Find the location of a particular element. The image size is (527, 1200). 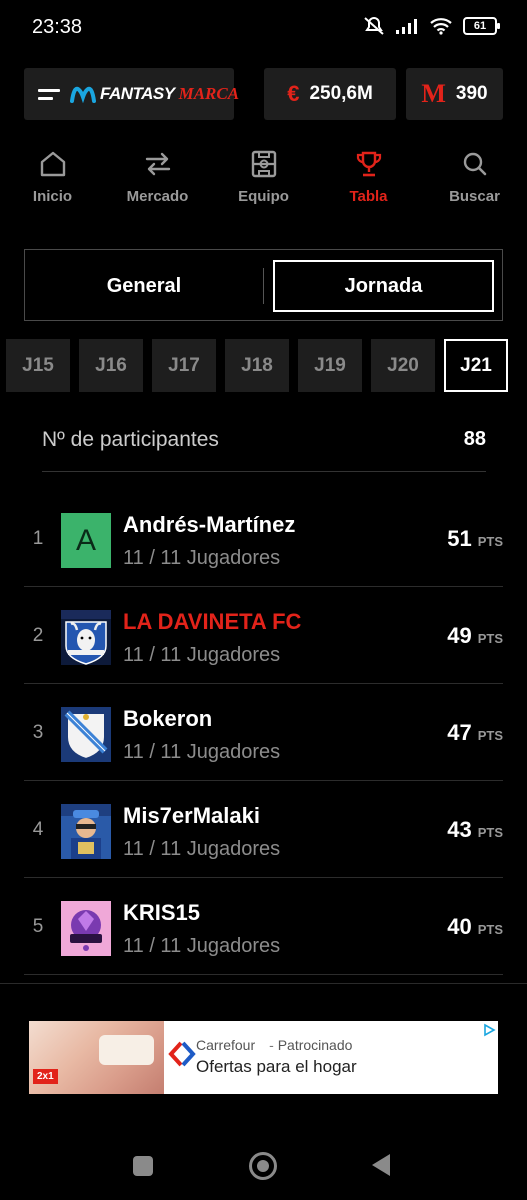

nav-label: Mercado is located at coordinates (157, 196).